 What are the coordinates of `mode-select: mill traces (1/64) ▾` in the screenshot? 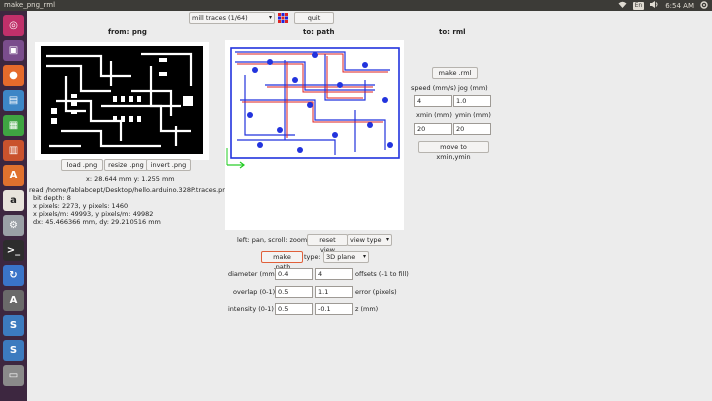 It's located at (232, 18).